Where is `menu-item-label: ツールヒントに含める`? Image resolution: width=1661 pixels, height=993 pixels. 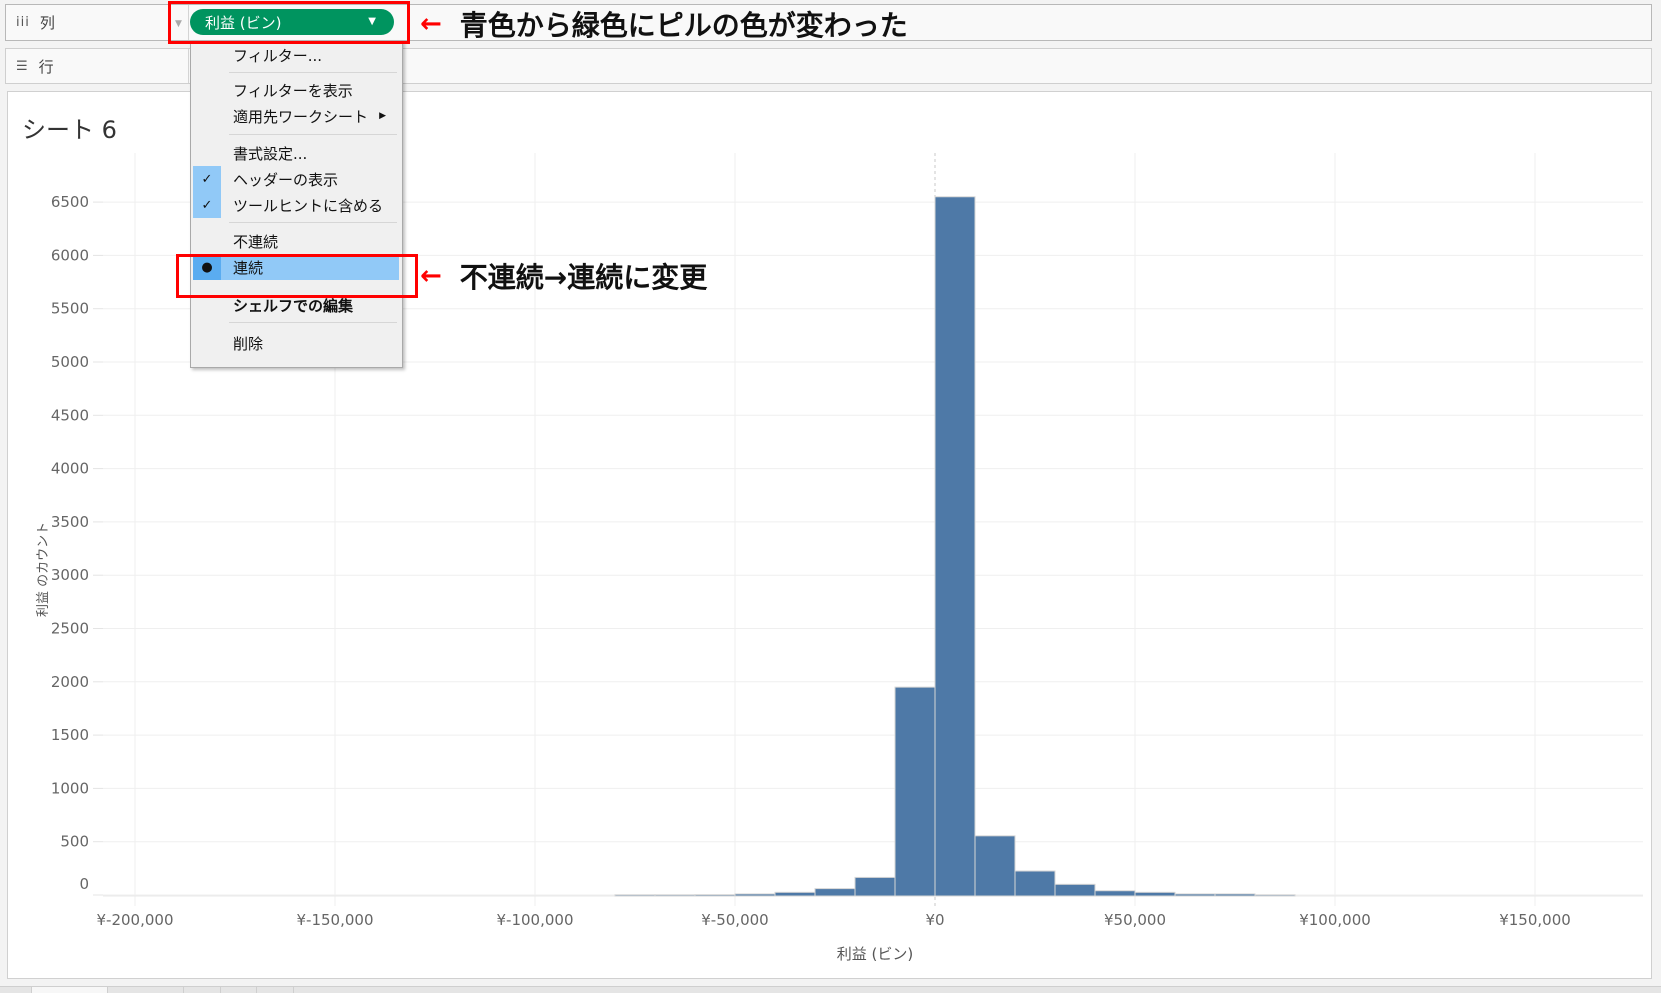 menu-item-label: ツールヒントに含める is located at coordinates (308, 205).